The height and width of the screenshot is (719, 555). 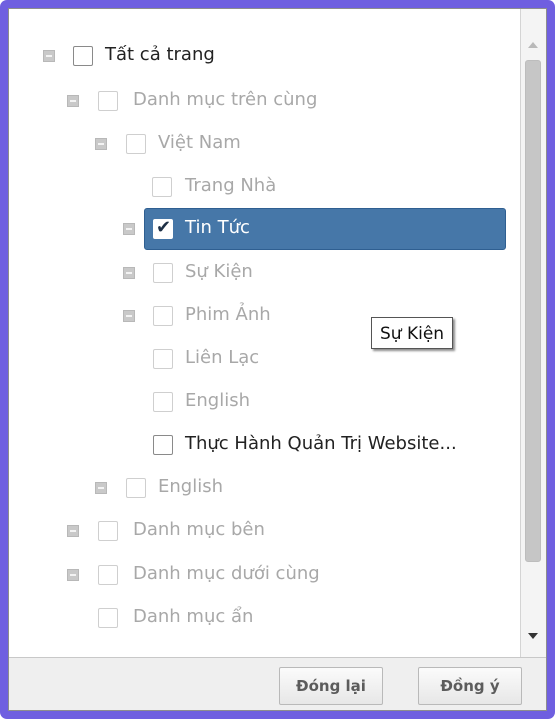 What do you see at coordinates (259, 402) in the screenshot?
I see `tree-row-english-sub: English` at bounding box center [259, 402].